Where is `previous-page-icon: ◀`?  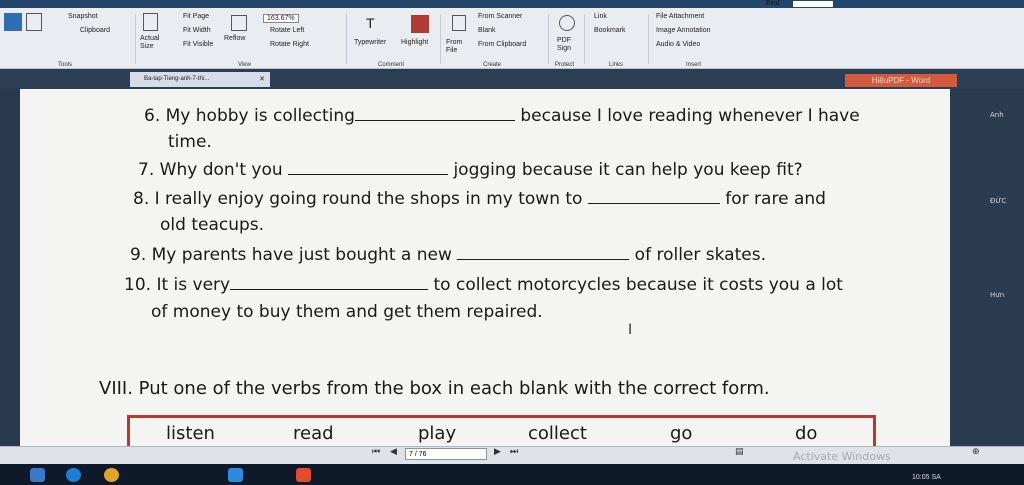 previous-page-icon: ◀ is located at coordinates (393, 452).